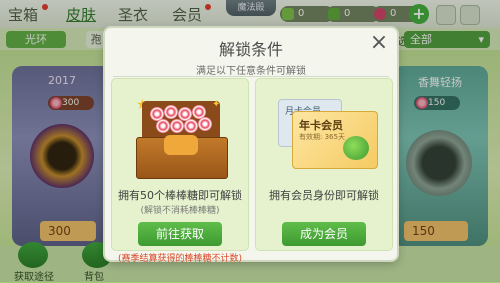 The height and width of the screenshot is (283, 500). I want to click on become-member-button: 成为会员, so click(324, 234).